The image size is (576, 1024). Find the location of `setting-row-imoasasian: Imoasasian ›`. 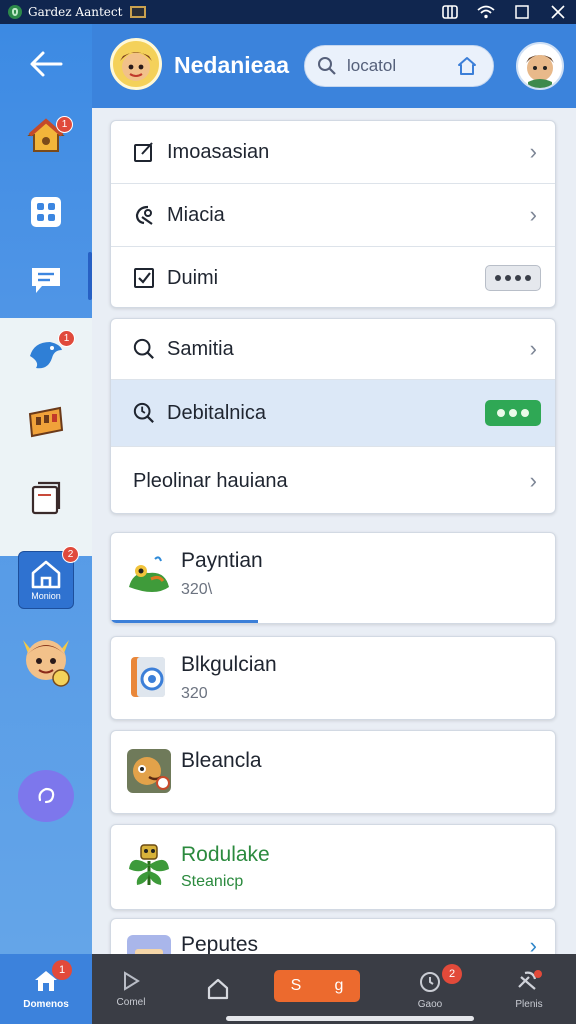

setting-row-imoasasian: Imoasasian › is located at coordinates (333, 152).